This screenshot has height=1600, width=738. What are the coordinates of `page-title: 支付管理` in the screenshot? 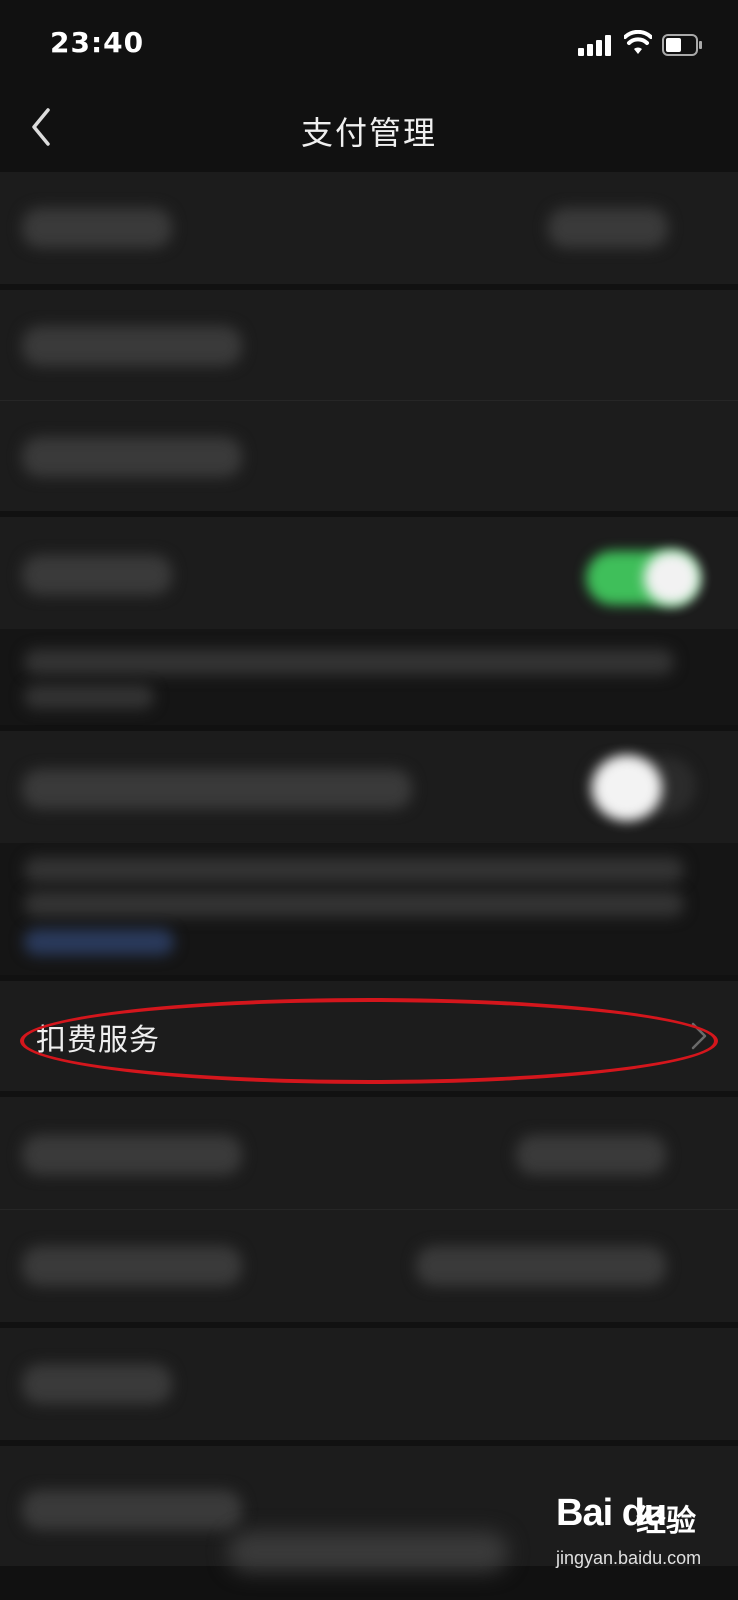 It's located at (368, 133).